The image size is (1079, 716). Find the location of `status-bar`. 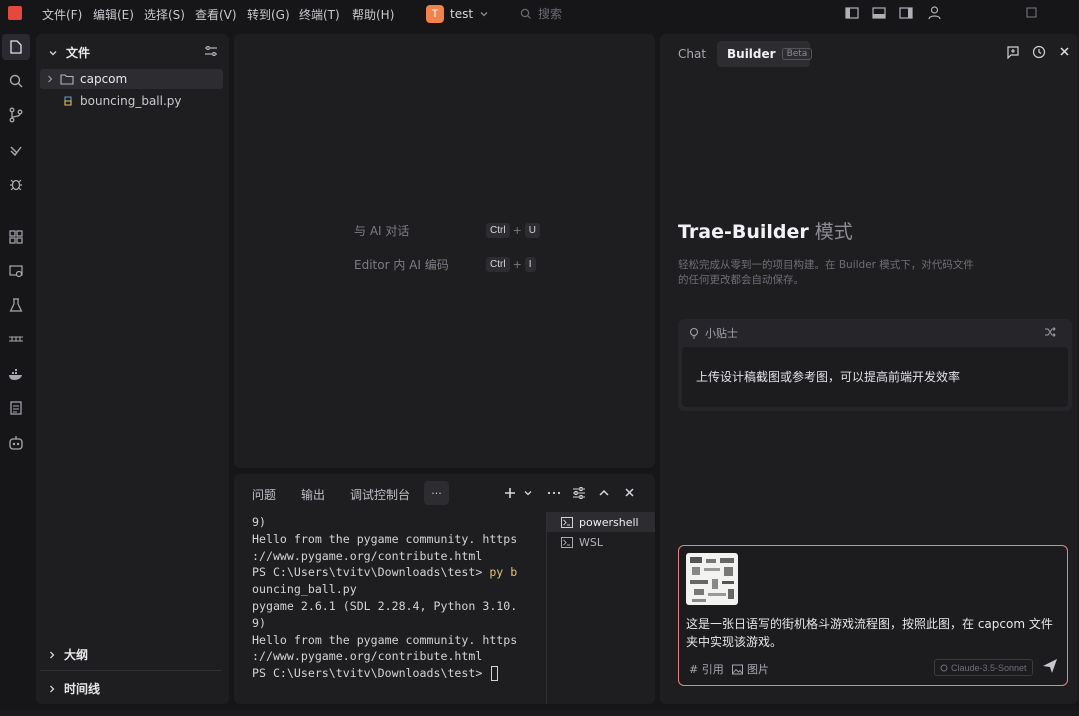

status-bar is located at coordinates (539, 713).